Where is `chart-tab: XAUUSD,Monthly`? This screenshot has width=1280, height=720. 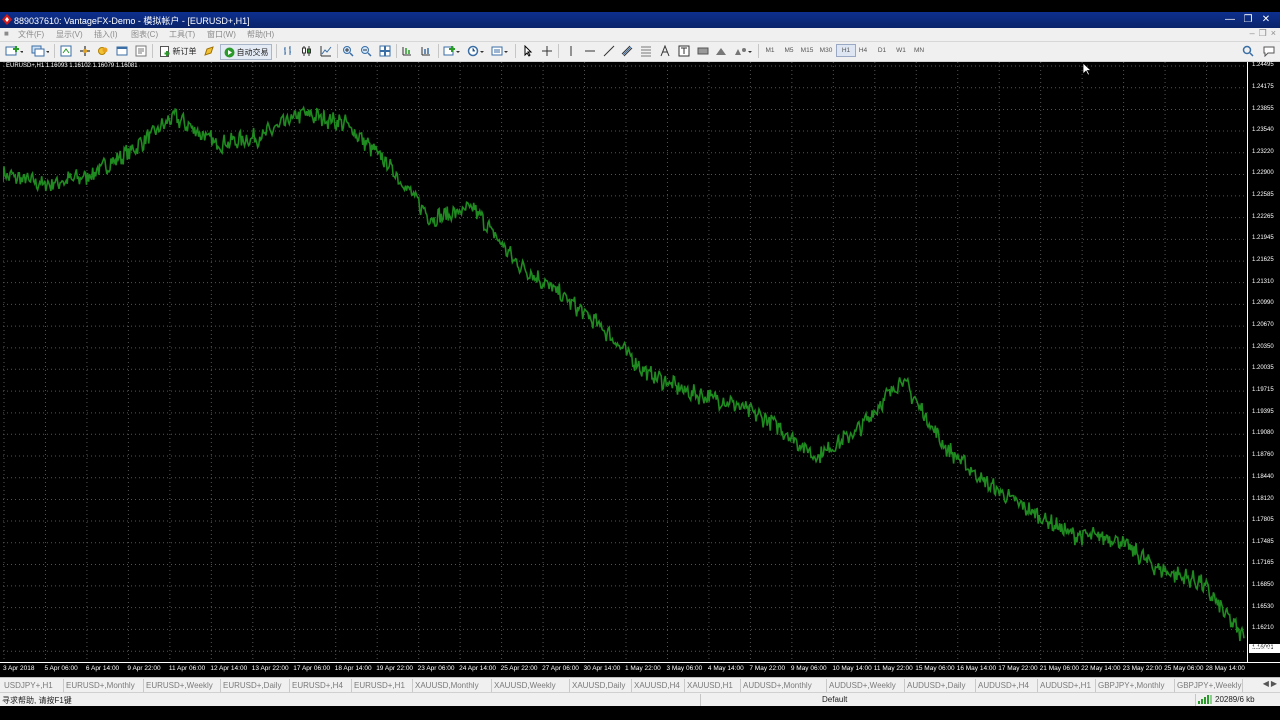 chart-tab: XAUUSD,Monthly is located at coordinates (452, 685).